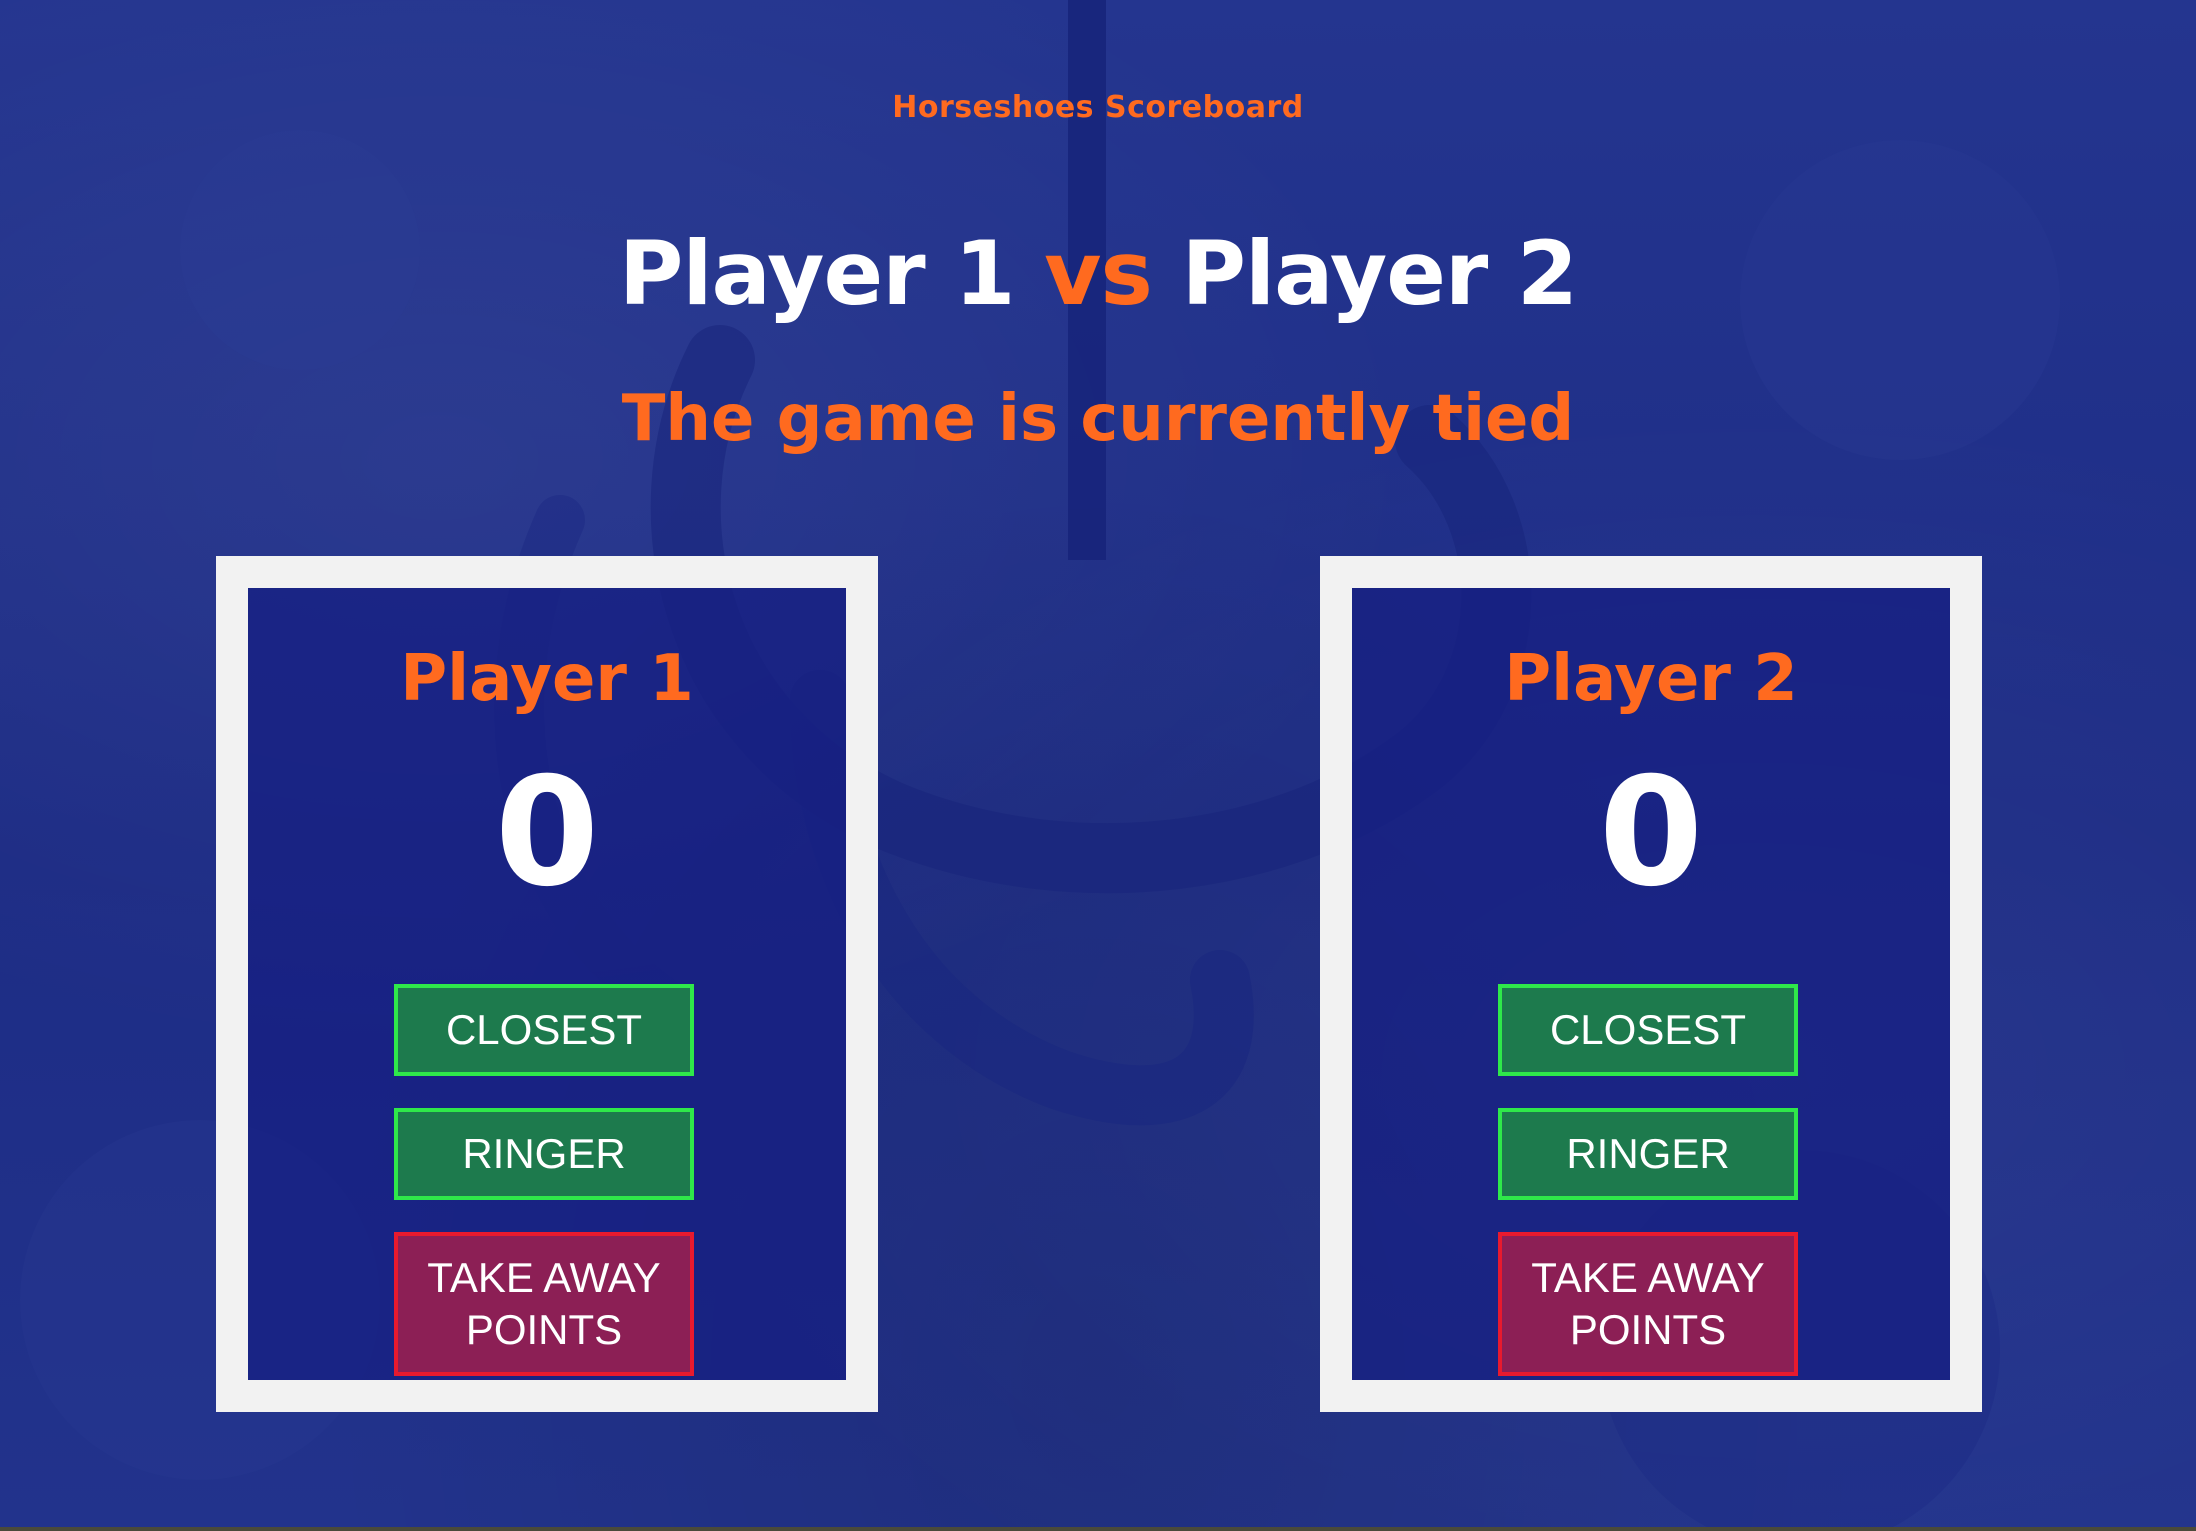 This screenshot has height=1531, width=2196. Describe the element at coordinates (1648, 1154) in the screenshot. I see `player2-ringer-button: RINGER` at that location.